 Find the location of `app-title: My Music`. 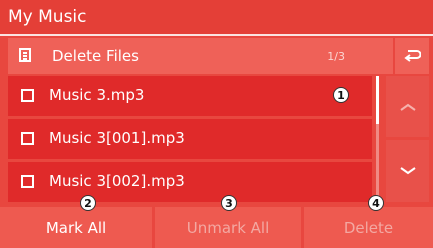

app-title: My Music is located at coordinates (47, 17).